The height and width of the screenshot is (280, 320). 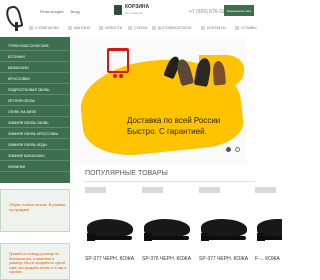 I want to click on nav-shop: МАГАЗИН, so click(x=79, y=27).